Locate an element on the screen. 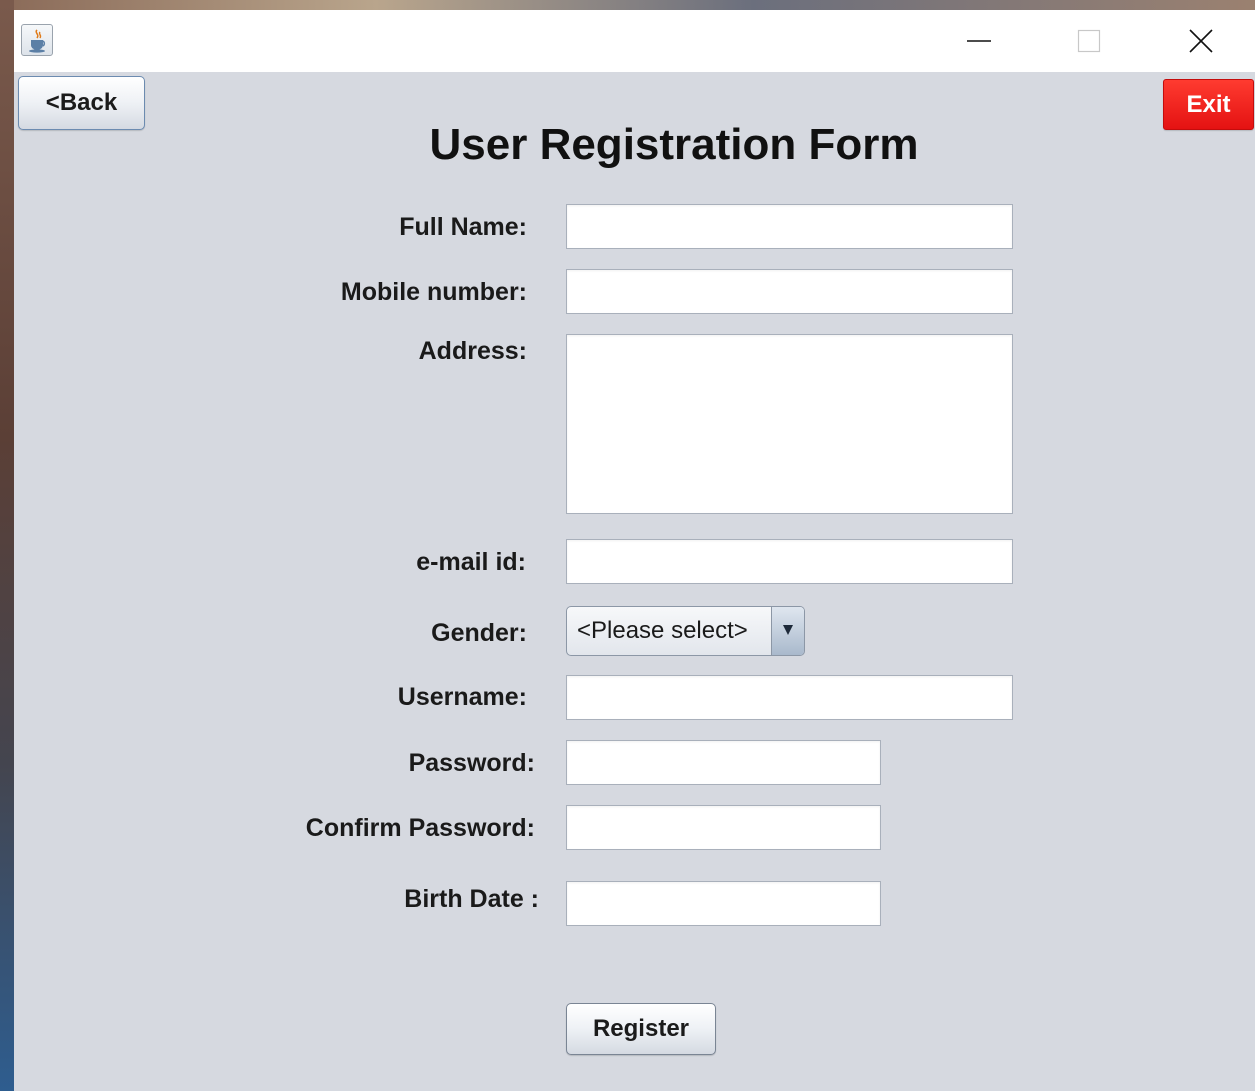  gender-select: <Please select> is located at coordinates (685, 631).